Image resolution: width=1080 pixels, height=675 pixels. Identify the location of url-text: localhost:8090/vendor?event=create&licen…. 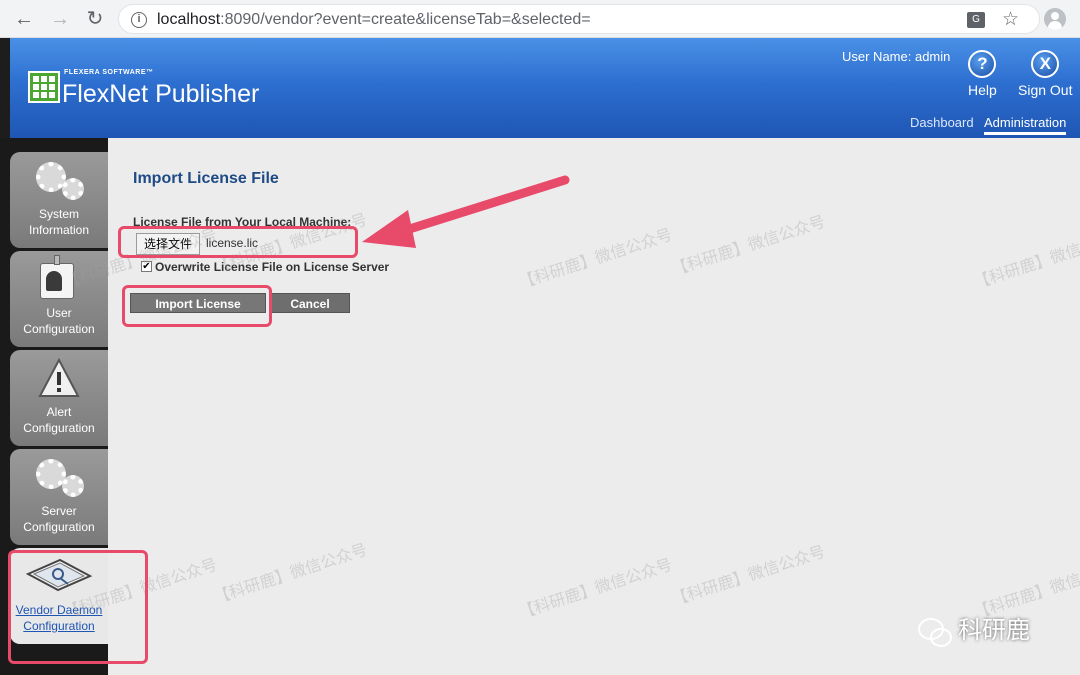
(374, 19).